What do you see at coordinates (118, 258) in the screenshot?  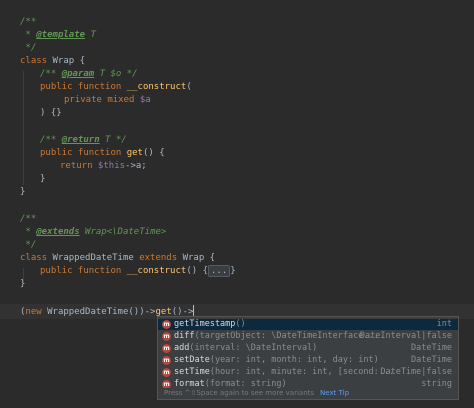 I see `code-line: class WrappedDateTime extends Wrap {` at bounding box center [118, 258].